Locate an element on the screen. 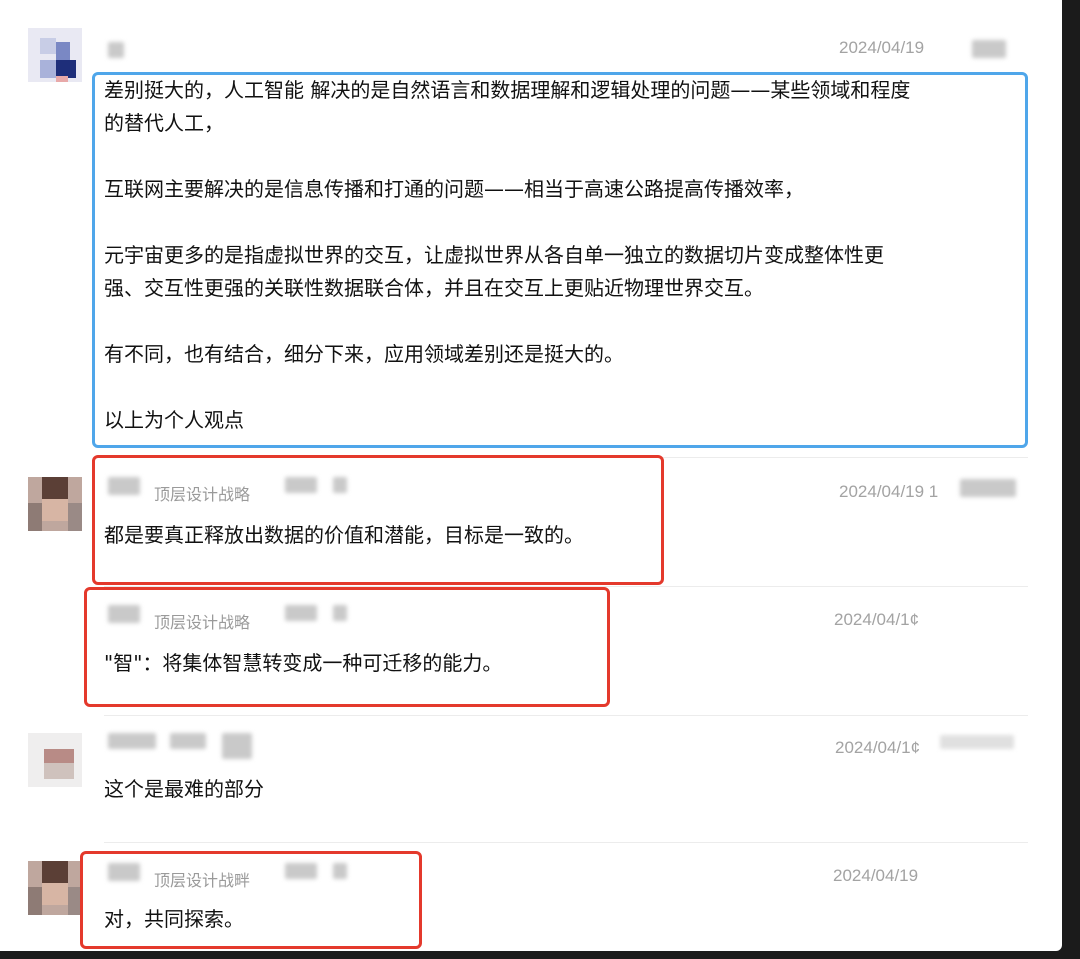  message-text: 都是要真正释放出数据的价值和潜能，目标是一致的。 is located at coordinates (344, 535).